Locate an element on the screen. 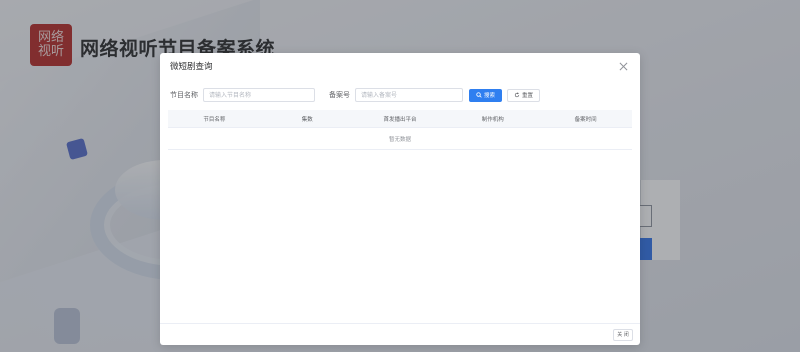  refresh-icon is located at coordinates (517, 95).